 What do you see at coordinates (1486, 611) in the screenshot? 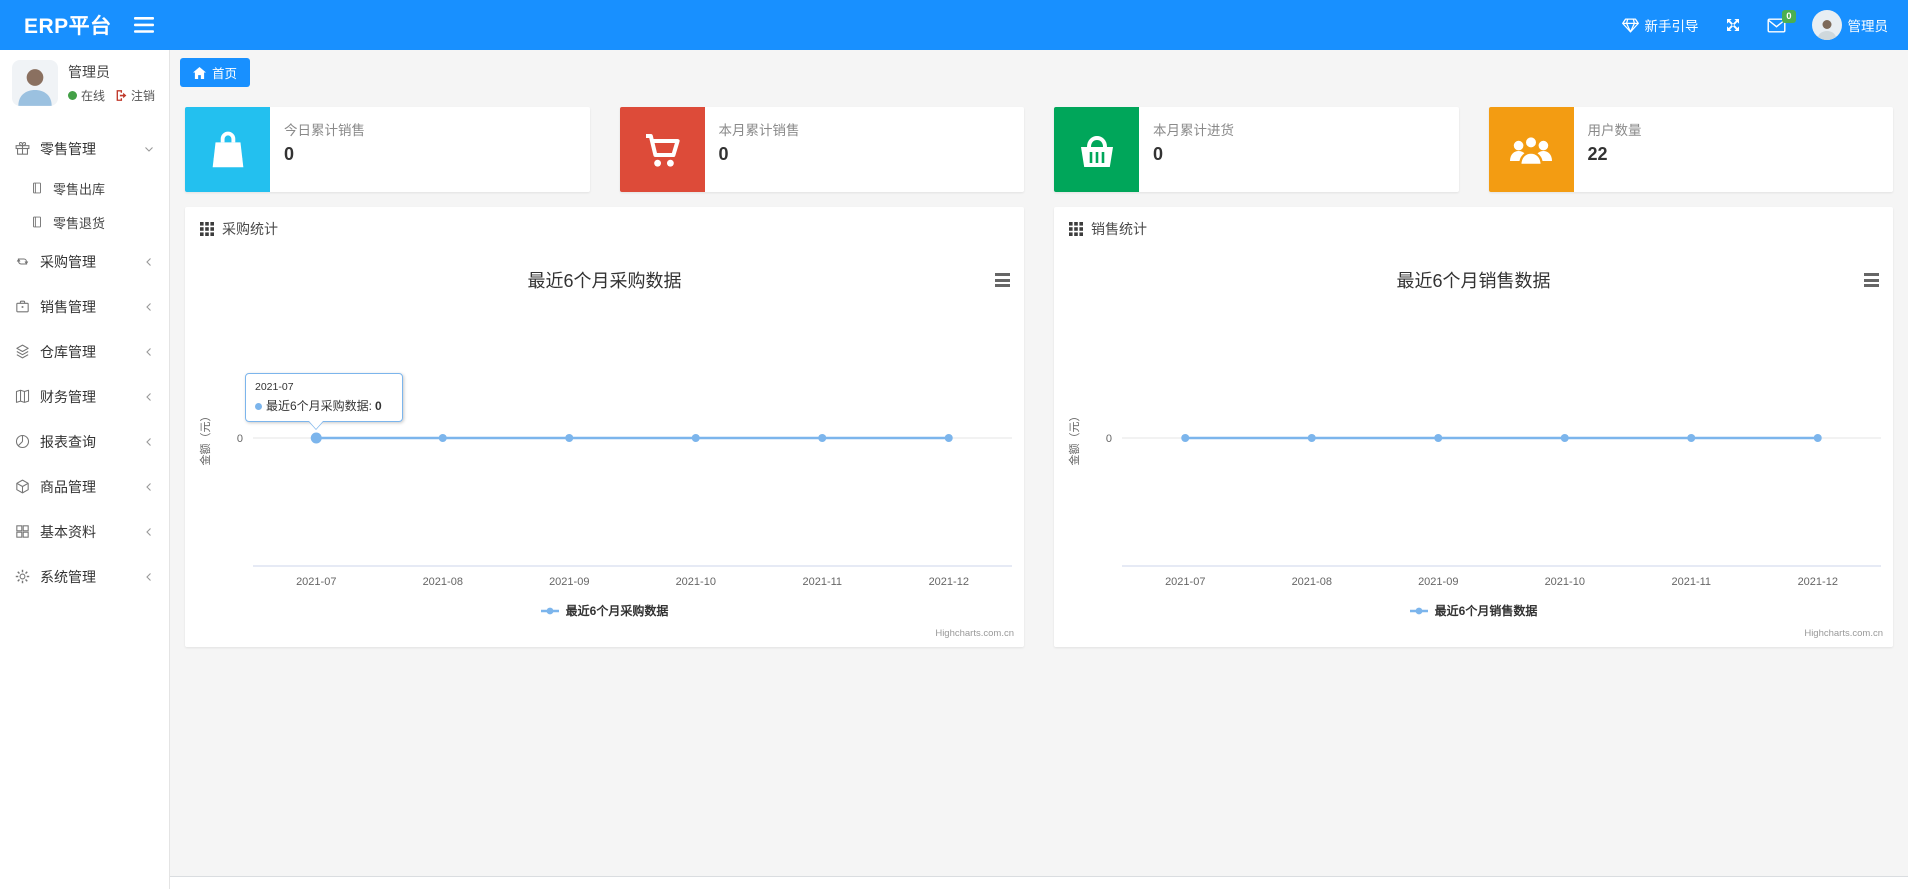
I see `legend-label: 最近6个月销售数据` at bounding box center [1486, 611].